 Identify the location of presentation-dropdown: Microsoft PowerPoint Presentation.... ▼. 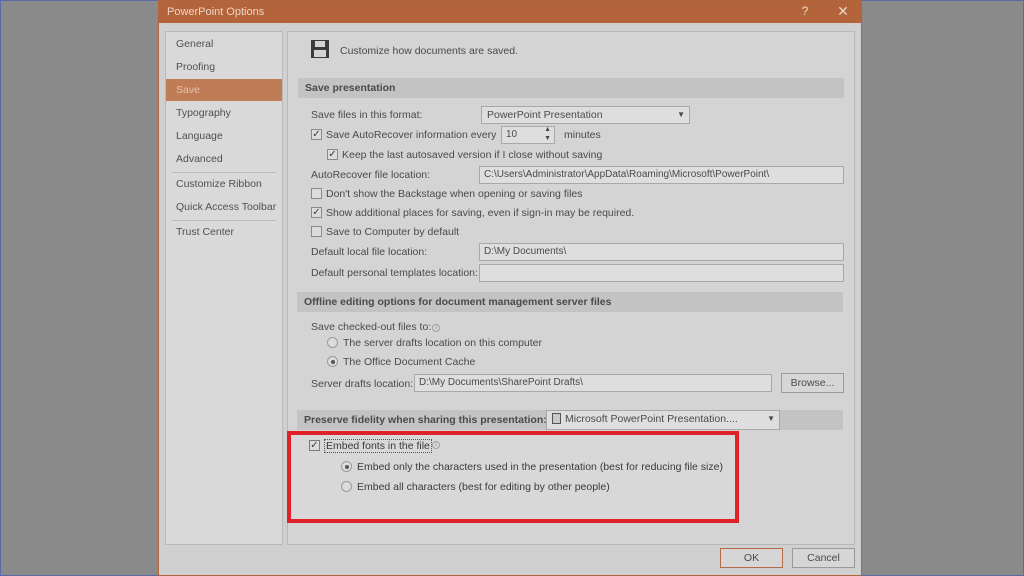
(663, 420).